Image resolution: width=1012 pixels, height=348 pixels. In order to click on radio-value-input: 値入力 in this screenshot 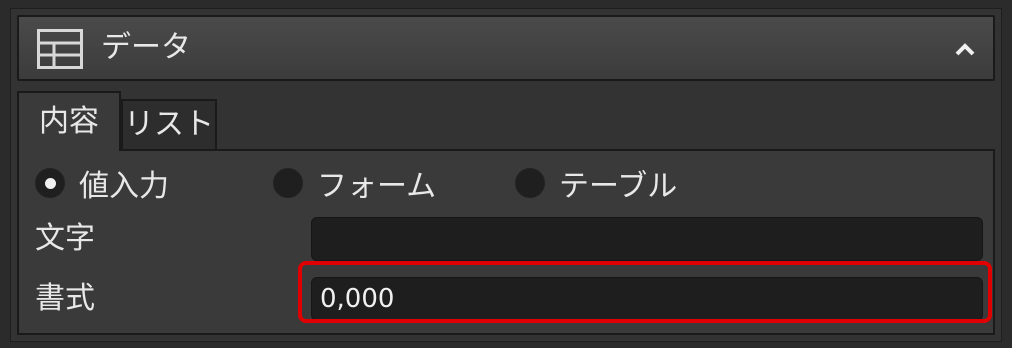, I will do `click(102, 183)`.